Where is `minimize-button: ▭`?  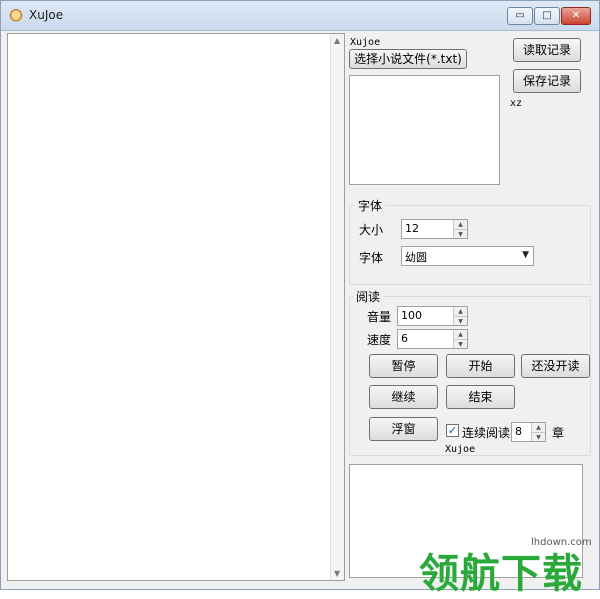
minimize-button: ▭ is located at coordinates (520, 16).